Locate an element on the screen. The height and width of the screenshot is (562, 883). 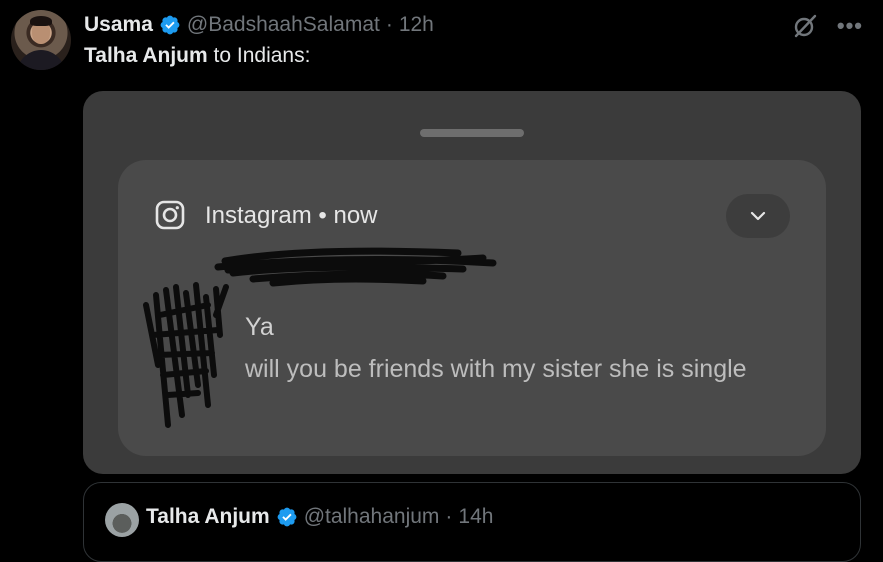
notification-header: Instagram • now is located at coordinates (291, 216).